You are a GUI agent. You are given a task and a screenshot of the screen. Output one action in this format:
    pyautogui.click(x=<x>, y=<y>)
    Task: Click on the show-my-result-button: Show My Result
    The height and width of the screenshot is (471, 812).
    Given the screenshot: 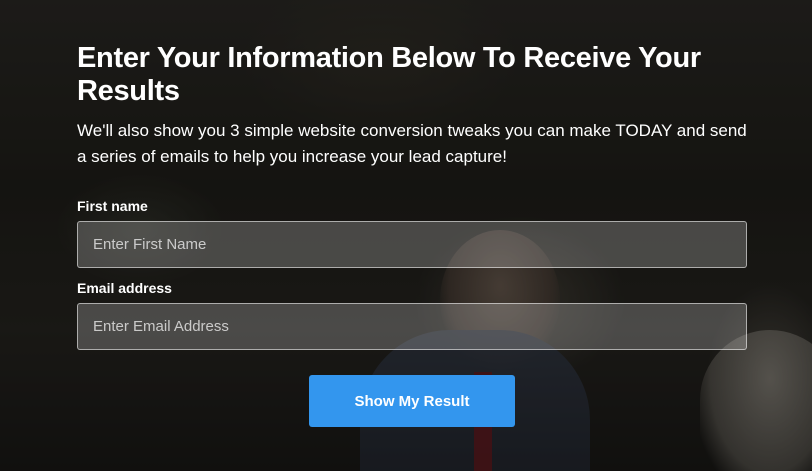 What is the action you would take?
    pyautogui.click(x=412, y=401)
    